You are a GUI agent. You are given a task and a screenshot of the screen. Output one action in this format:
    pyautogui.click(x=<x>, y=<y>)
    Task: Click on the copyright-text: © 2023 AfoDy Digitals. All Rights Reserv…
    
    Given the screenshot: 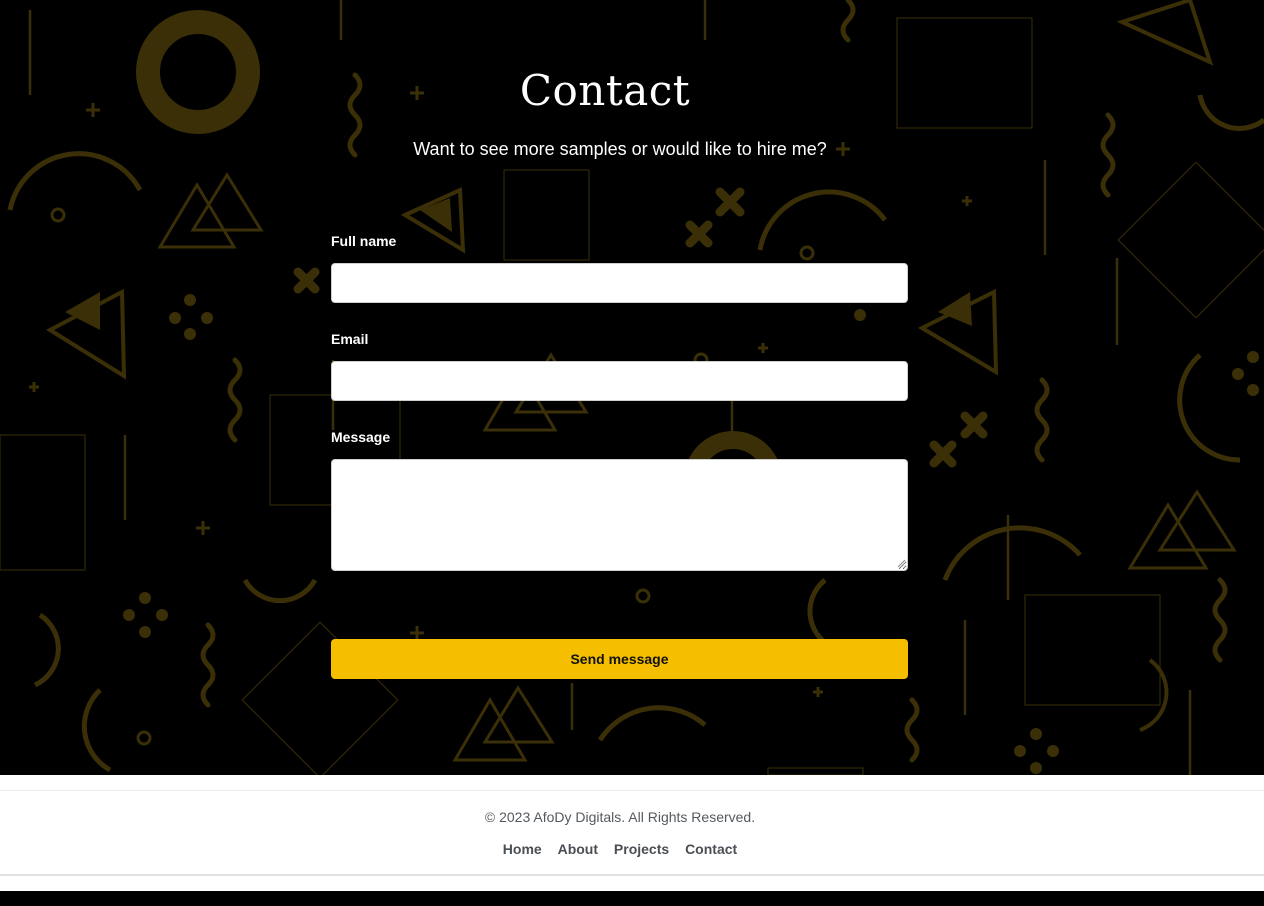 What is the action you would take?
    pyautogui.click(x=620, y=817)
    